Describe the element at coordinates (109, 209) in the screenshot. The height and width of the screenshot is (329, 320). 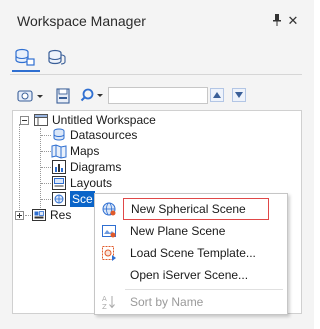
I see `globe-scene-icon` at that location.